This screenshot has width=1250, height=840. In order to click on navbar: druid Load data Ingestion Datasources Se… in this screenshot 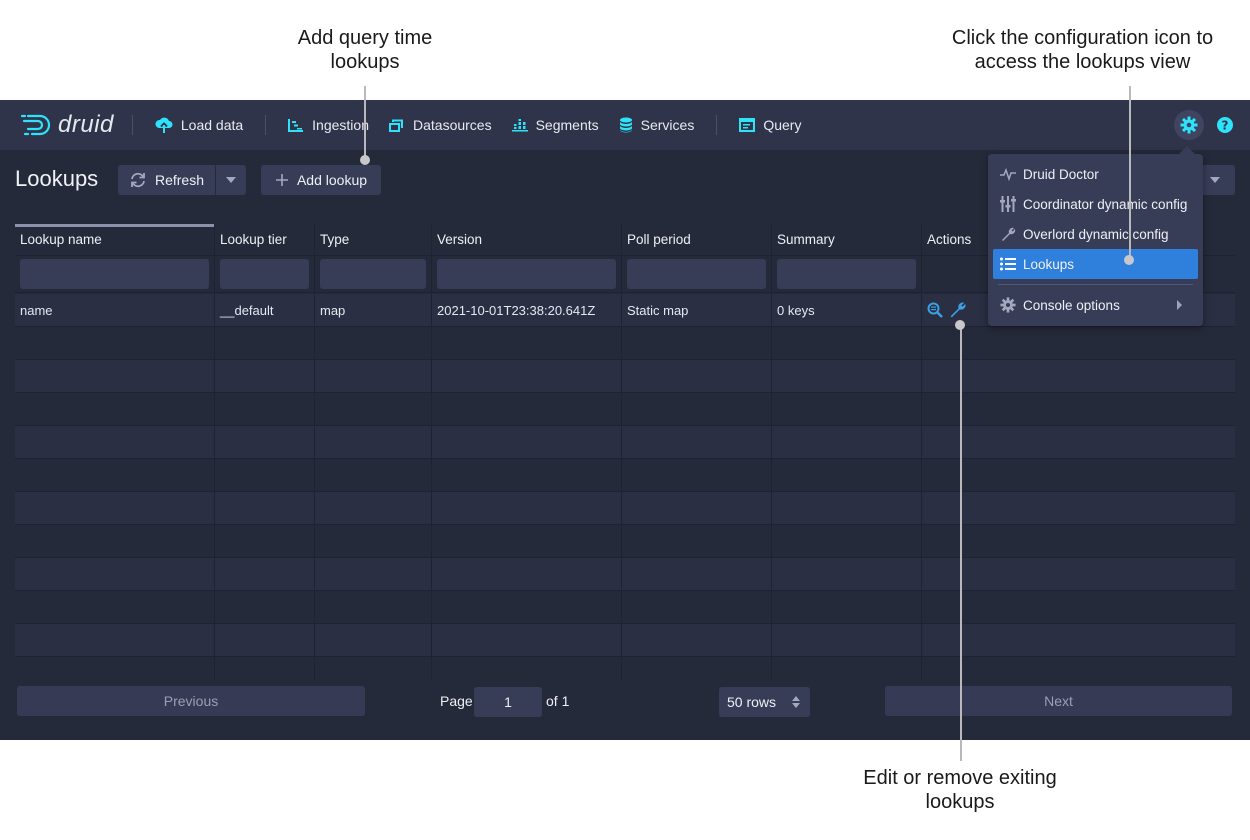, I will do `click(625, 125)`.